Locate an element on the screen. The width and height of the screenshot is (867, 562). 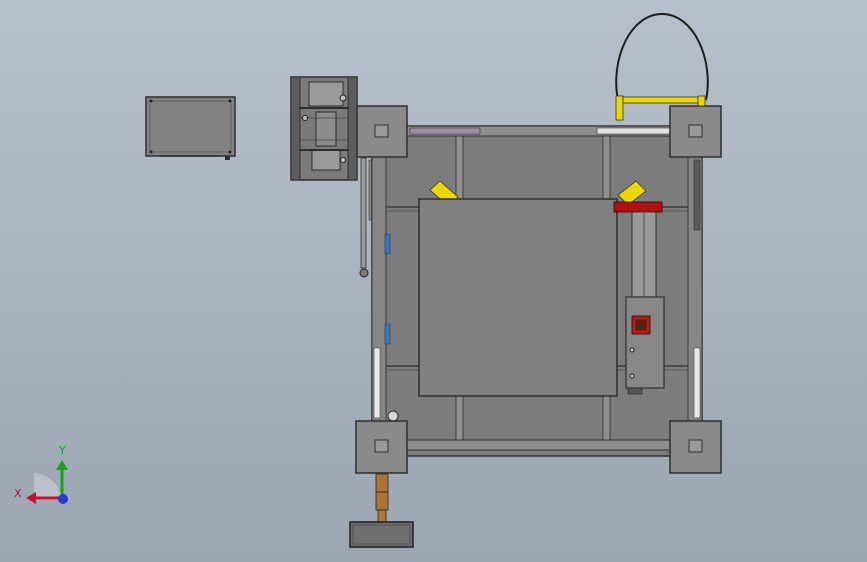
corner-pad-bottom-left is located at coordinates (381, 447).